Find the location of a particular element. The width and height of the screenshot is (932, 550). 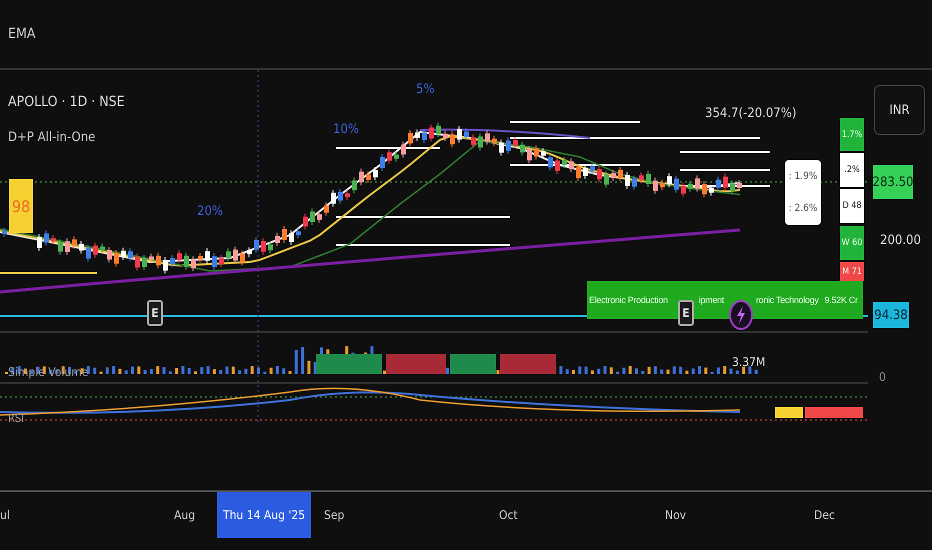

lightning-icon is located at coordinates (741, 315).